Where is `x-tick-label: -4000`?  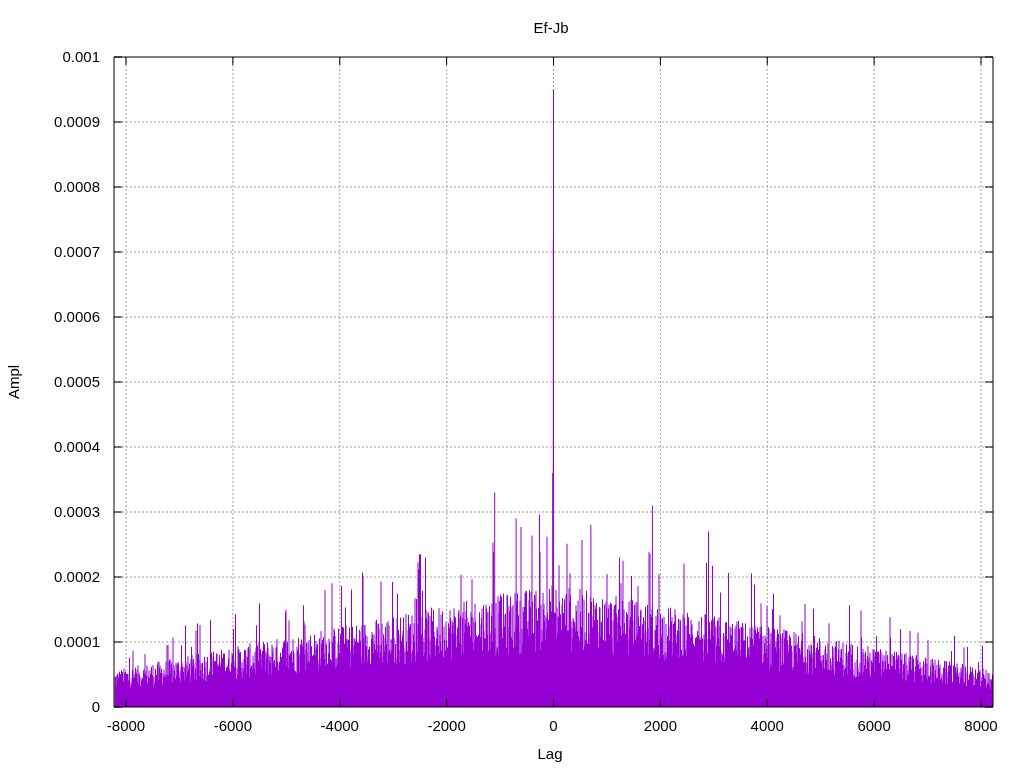
x-tick-label: -4000 is located at coordinates (339, 725).